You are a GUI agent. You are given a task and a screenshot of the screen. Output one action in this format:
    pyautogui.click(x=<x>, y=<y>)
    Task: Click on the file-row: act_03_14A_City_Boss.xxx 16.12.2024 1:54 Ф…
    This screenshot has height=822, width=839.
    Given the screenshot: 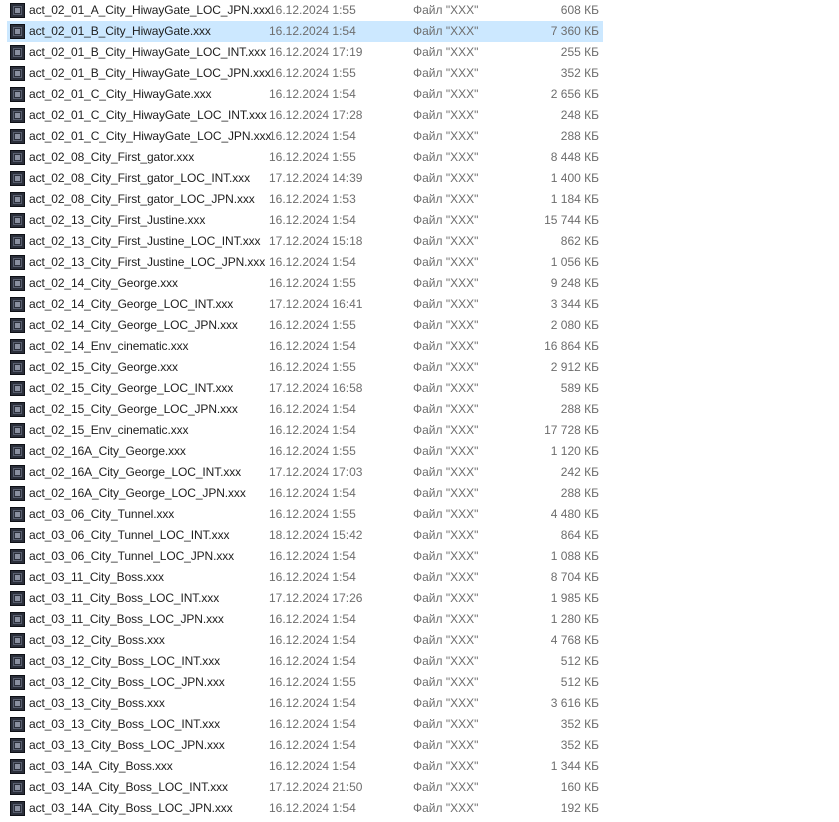 What is the action you would take?
    pyautogui.click(x=305, y=766)
    